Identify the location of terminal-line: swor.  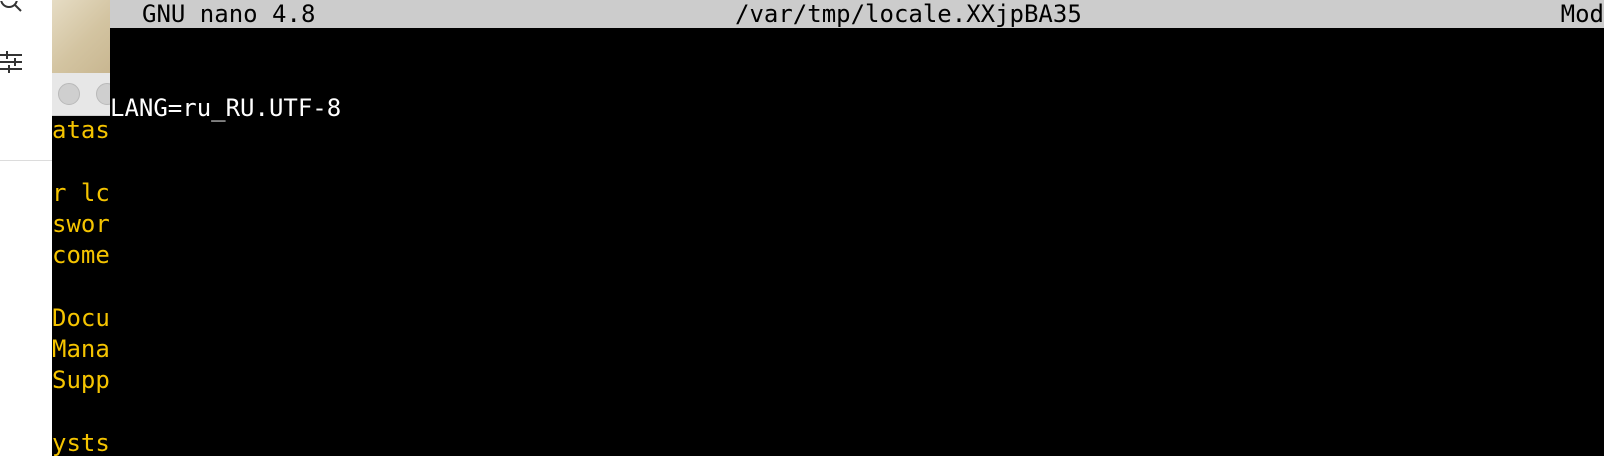
(81, 223).